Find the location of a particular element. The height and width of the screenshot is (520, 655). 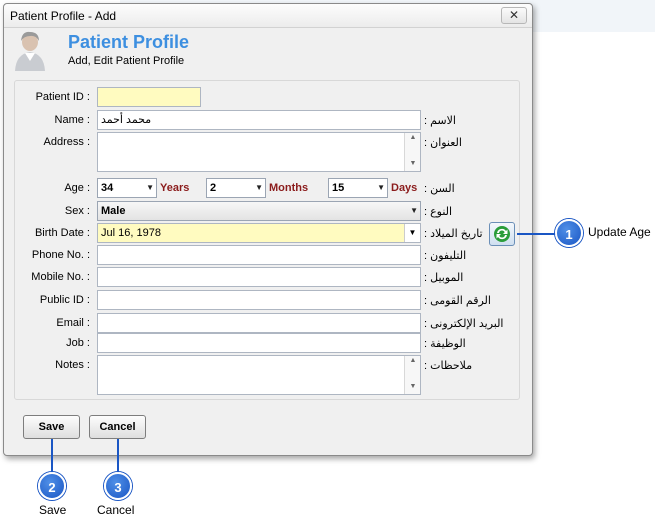

birth-date-picker: Jul 16, 1978 ▼ is located at coordinates (259, 233).